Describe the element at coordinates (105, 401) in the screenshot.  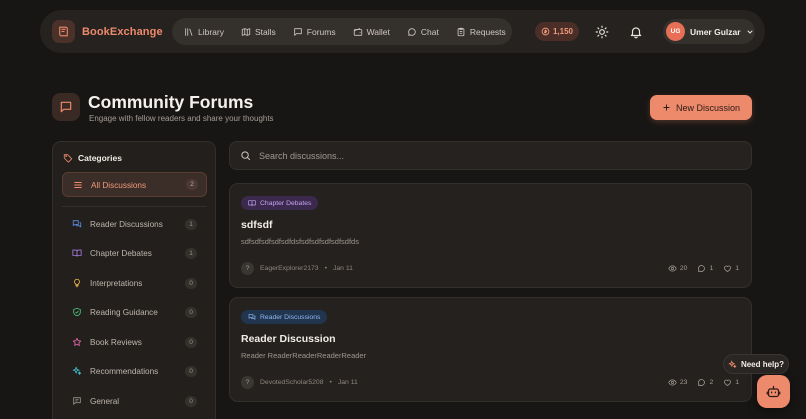
I see `category-label: General` at that location.